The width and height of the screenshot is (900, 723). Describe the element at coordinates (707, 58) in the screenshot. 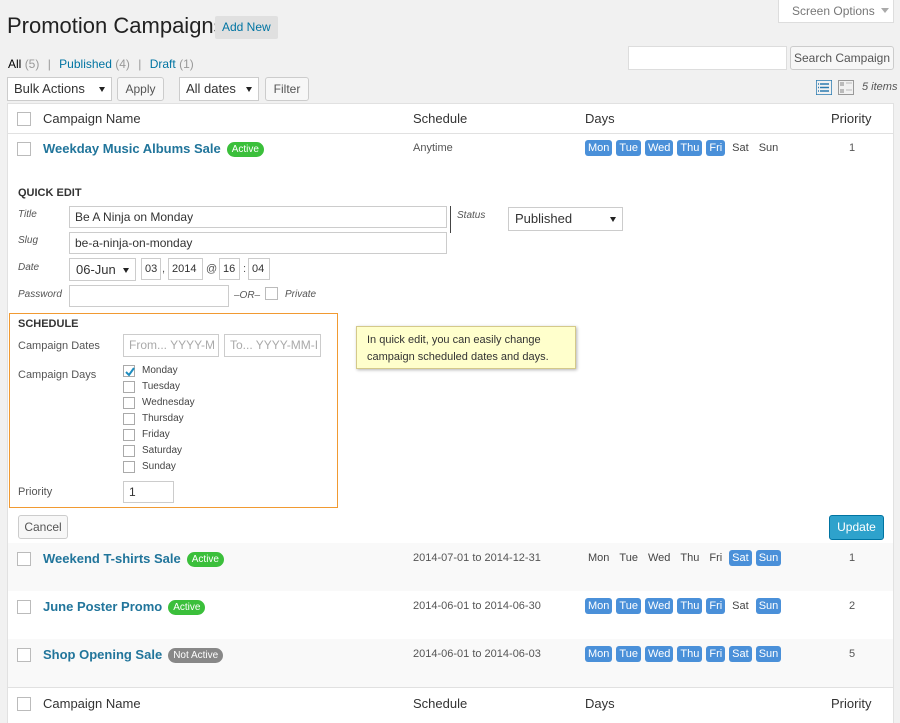

I see `search-input` at that location.